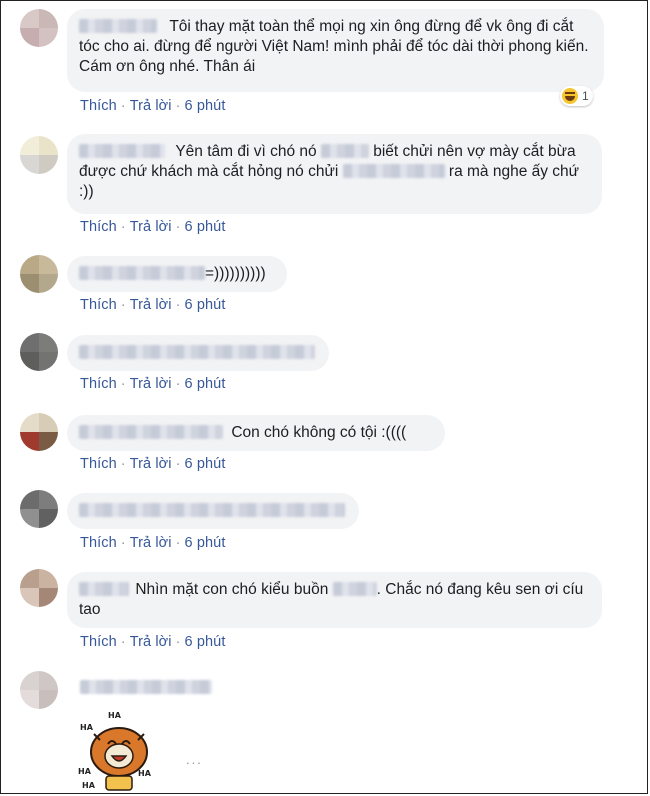 The width and height of the screenshot is (650, 796). Describe the element at coordinates (319, 432) in the screenshot. I see `comment-text: Con chó không có tội :((((` at that location.